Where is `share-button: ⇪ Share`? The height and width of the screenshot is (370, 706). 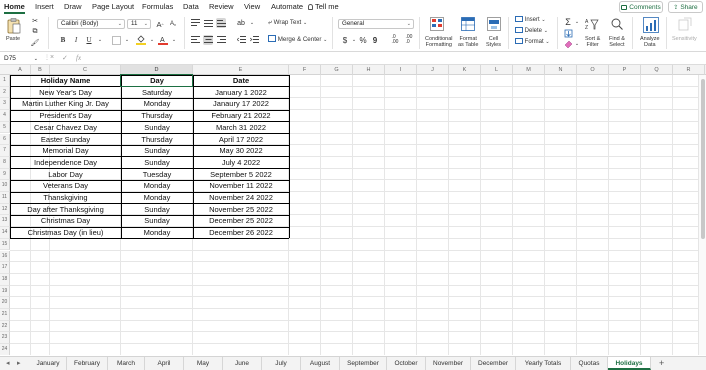
share-button: ⇪ Share is located at coordinates (685, 7).